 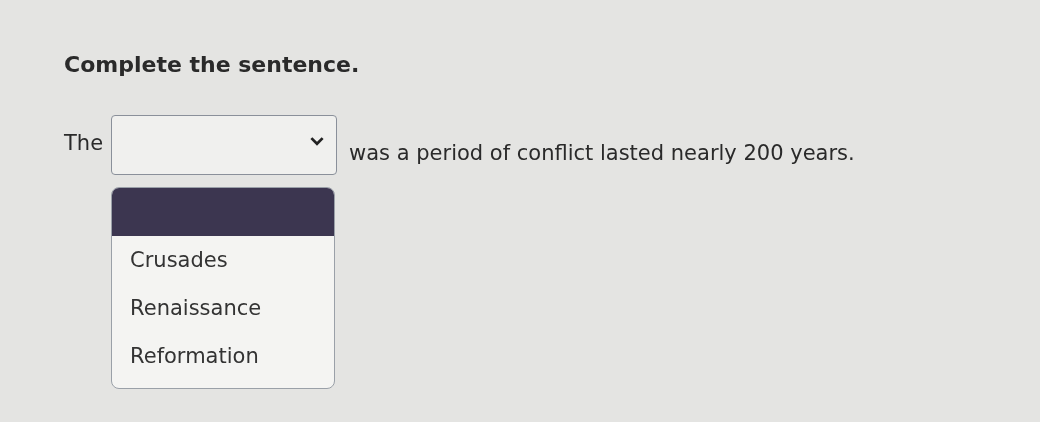 What do you see at coordinates (602, 153) in the screenshot?
I see `sentence-text: was a period of conflict lasted nearly 200 years.` at bounding box center [602, 153].